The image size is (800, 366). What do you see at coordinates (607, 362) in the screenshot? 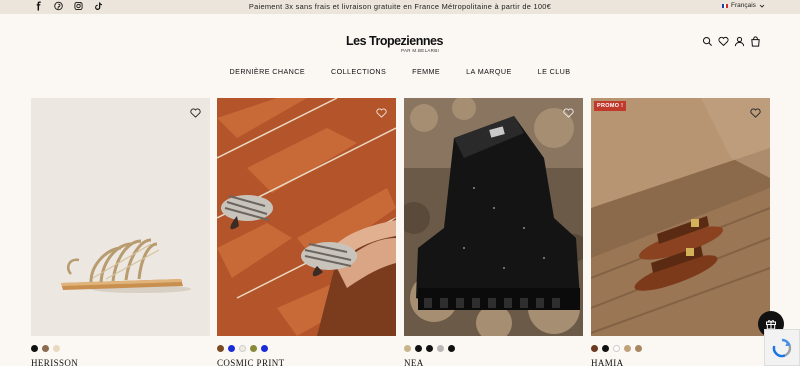
I see `product-name: HAMIA` at bounding box center [607, 362].